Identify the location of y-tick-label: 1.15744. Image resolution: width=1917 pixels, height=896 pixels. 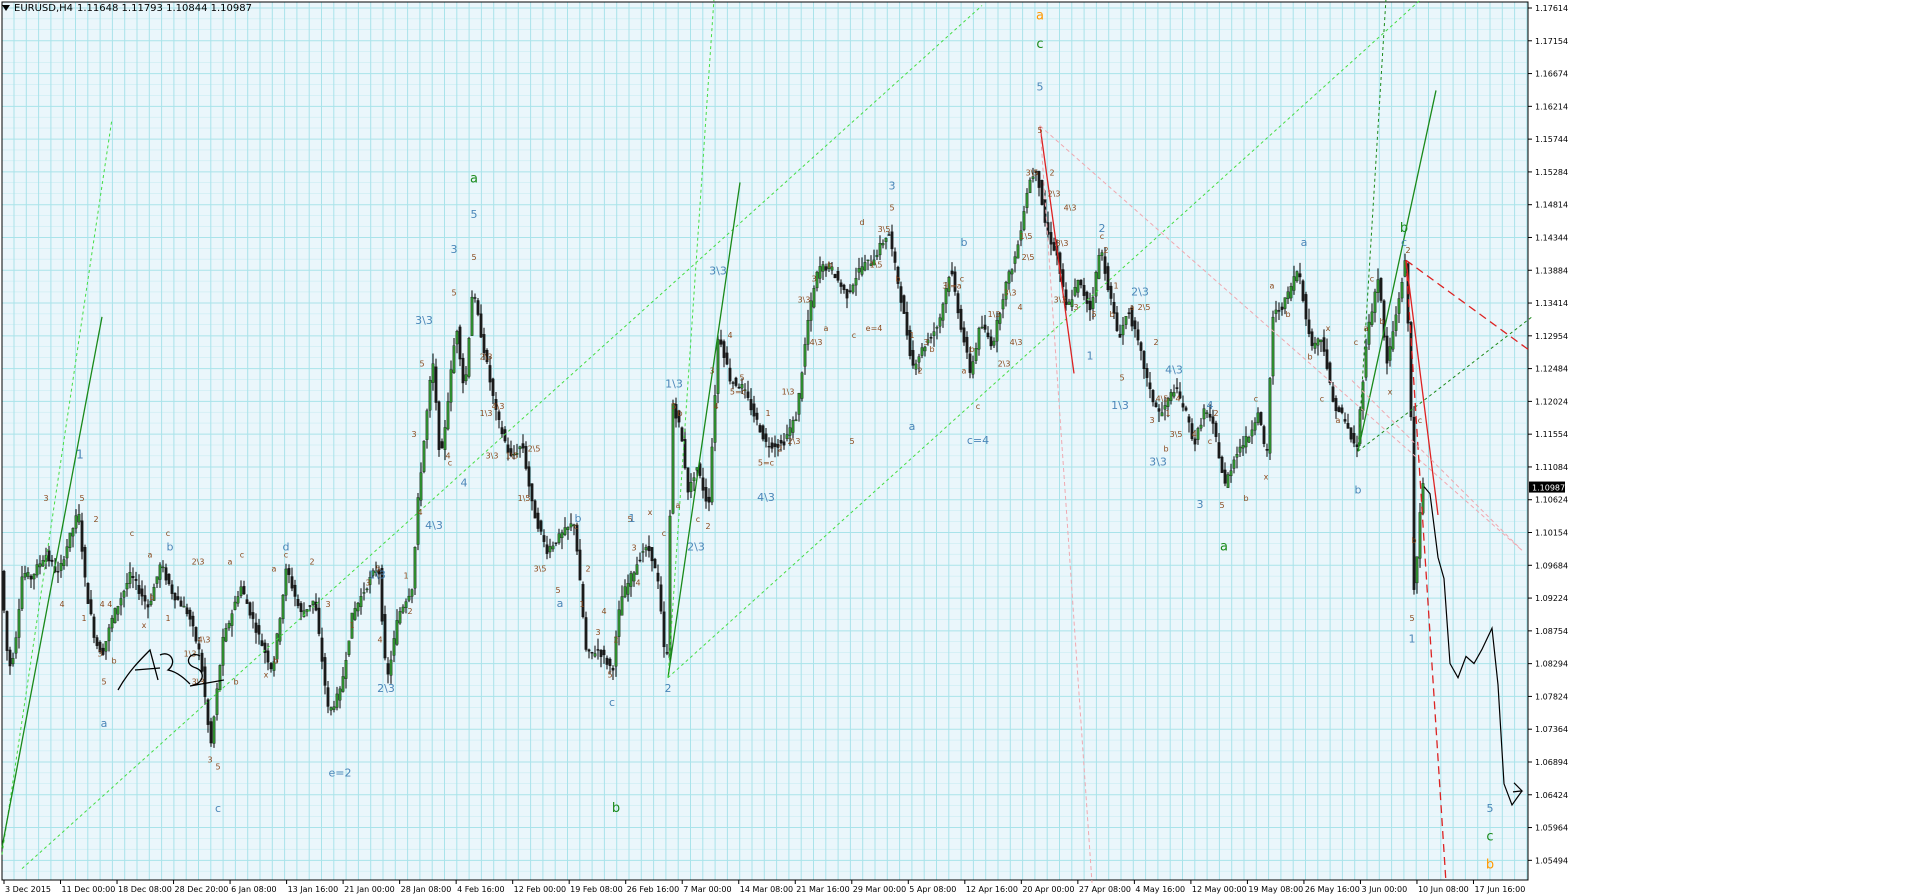
(1551, 139).